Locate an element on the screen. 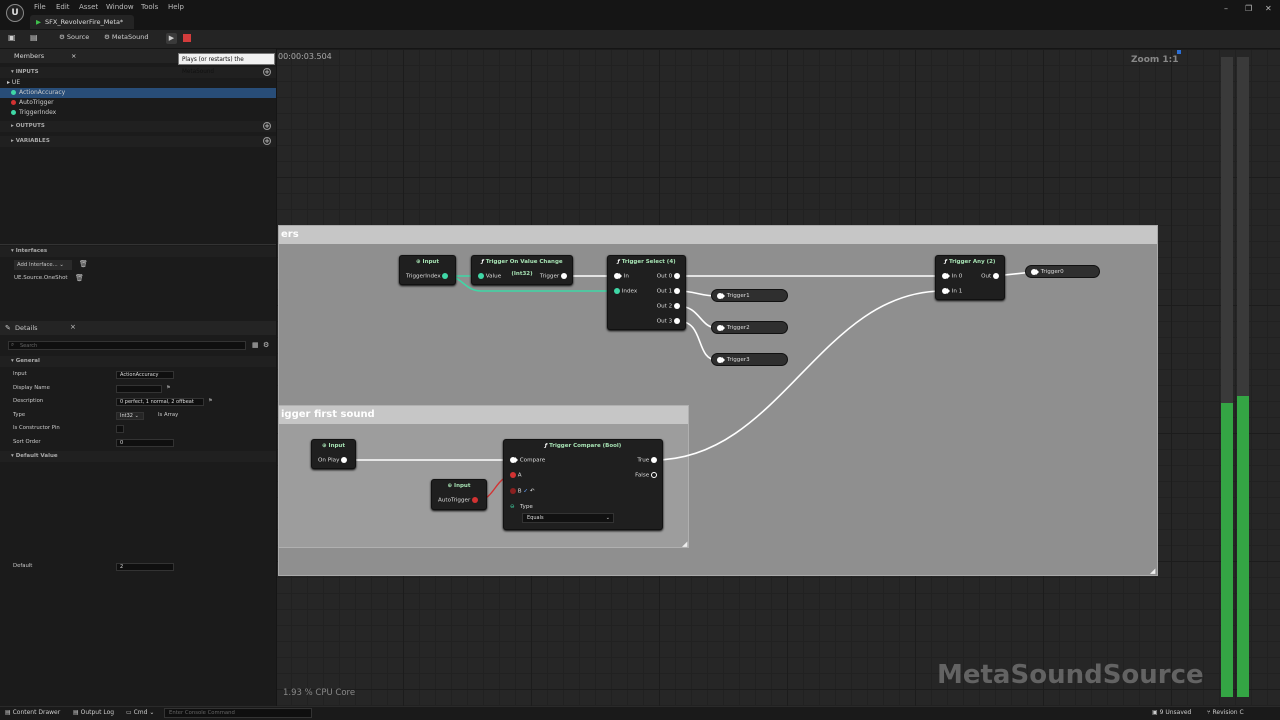 This screenshot has height=720, width=1280. cmd-dropdown: ▭ Cmd ⌄ is located at coordinates (140, 712).